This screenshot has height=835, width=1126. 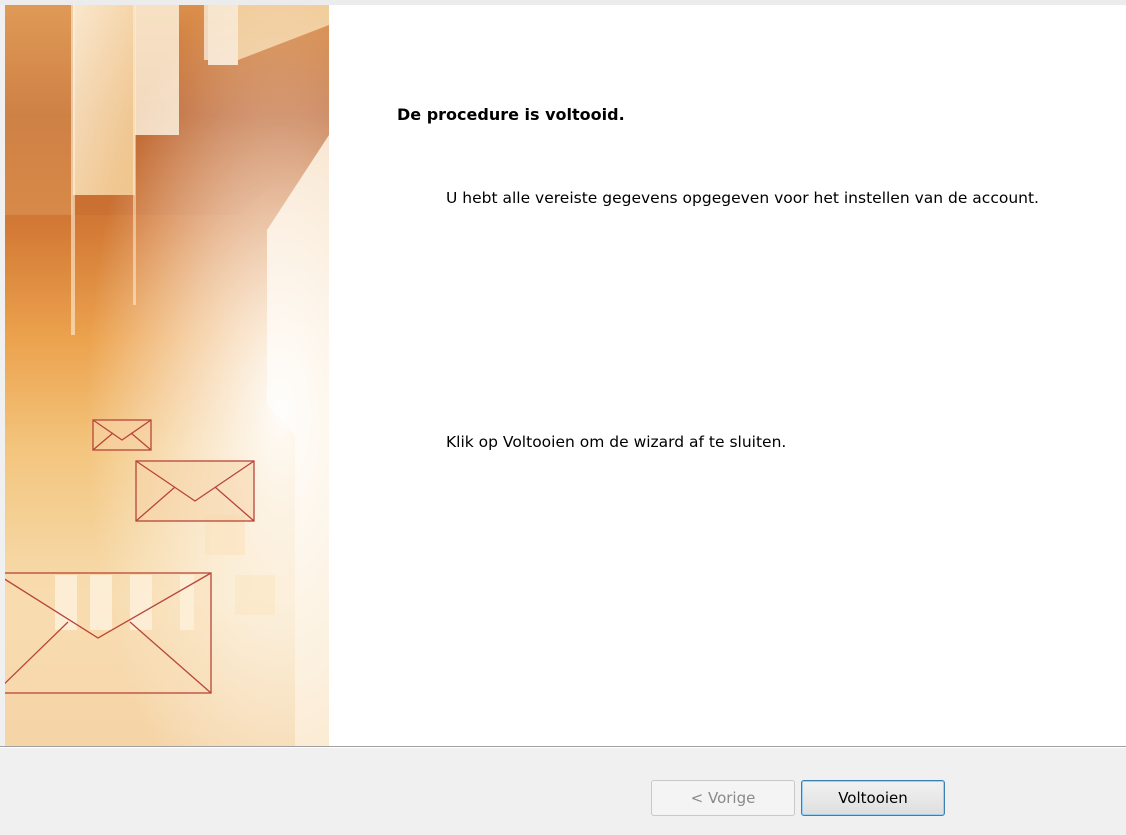 What do you see at coordinates (563, 747) in the screenshot?
I see `footer-divider-highlight` at bounding box center [563, 747].